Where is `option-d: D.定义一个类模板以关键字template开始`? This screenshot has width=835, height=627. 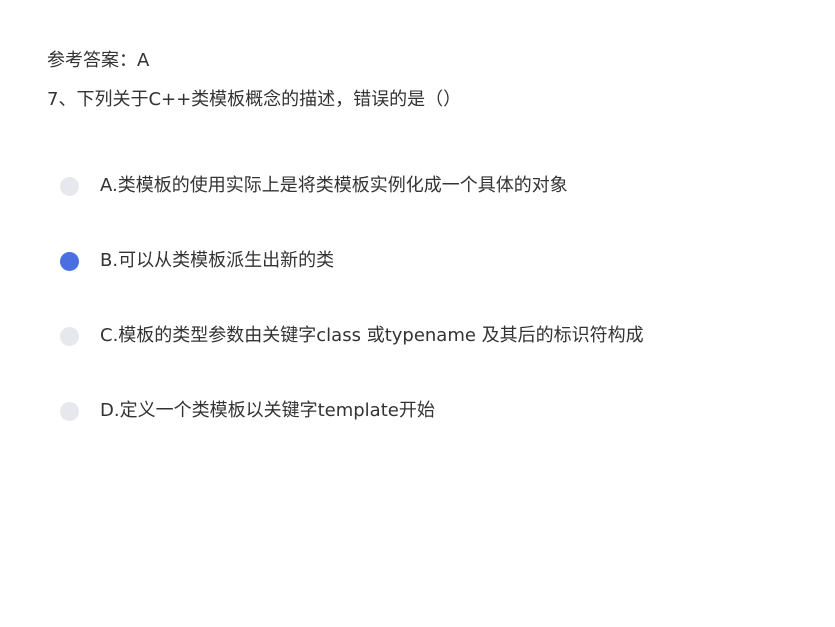 option-d: D.定义一个类模板以关键字template开始 is located at coordinates (247, 411).